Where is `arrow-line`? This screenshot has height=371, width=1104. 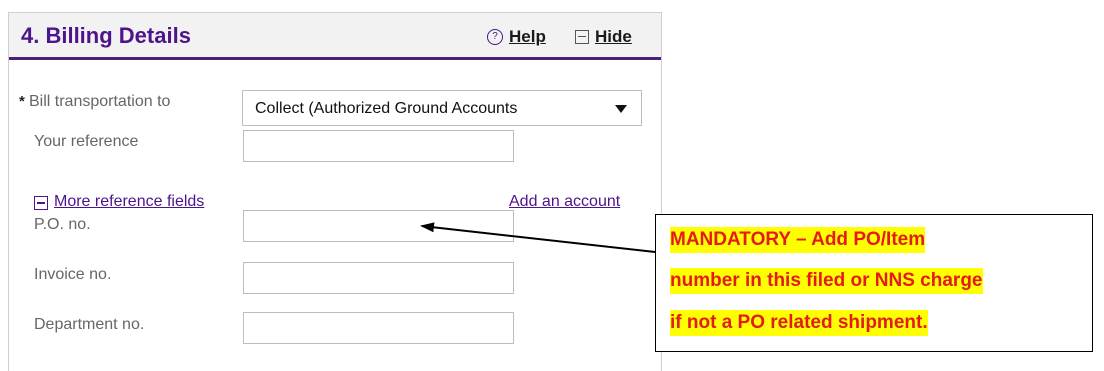
arrow-line is located at coordinates (538, 237).